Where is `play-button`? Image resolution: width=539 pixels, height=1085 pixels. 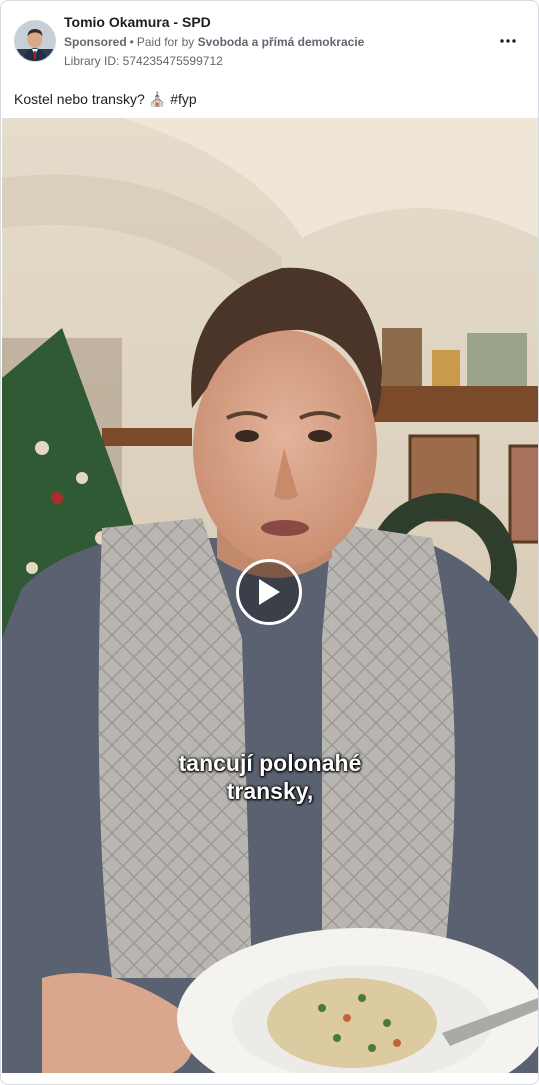
play-button is located at coordinates (269, 592).